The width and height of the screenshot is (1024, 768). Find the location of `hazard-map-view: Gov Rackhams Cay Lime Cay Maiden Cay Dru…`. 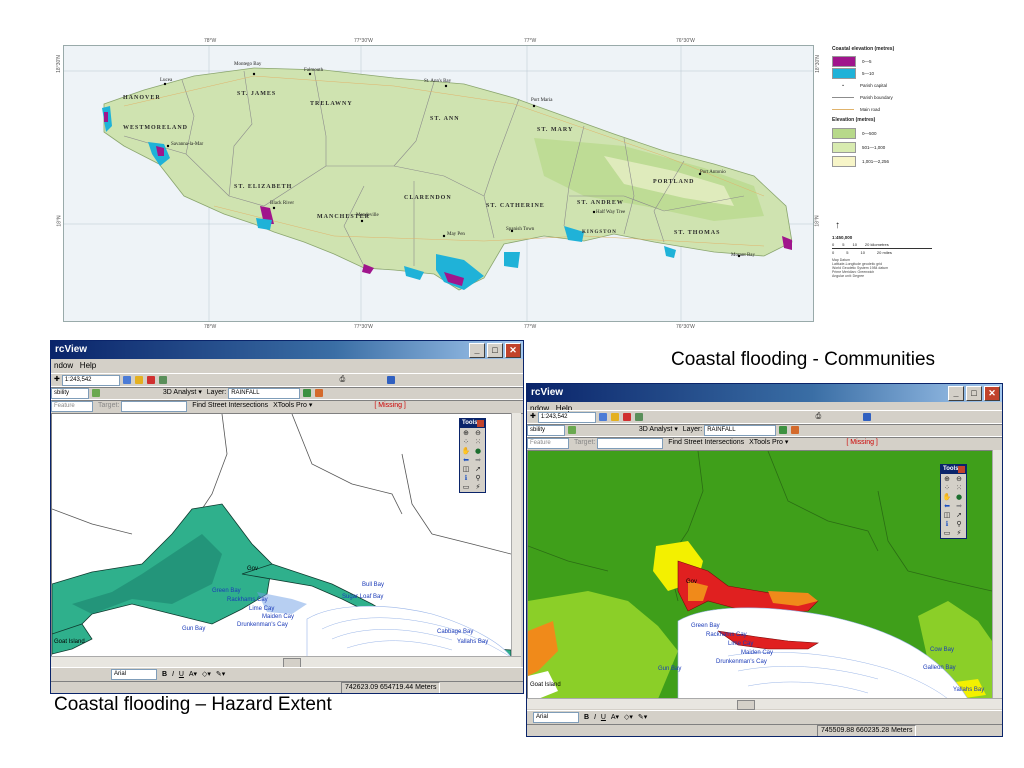

hazard-map-view: Gov Rackhams Cay Lime Cay Maiden Cay Dru… is located at coordinates (281, 535).